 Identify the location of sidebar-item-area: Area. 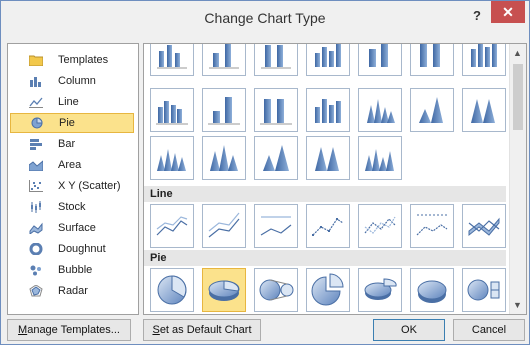
(72, 165).